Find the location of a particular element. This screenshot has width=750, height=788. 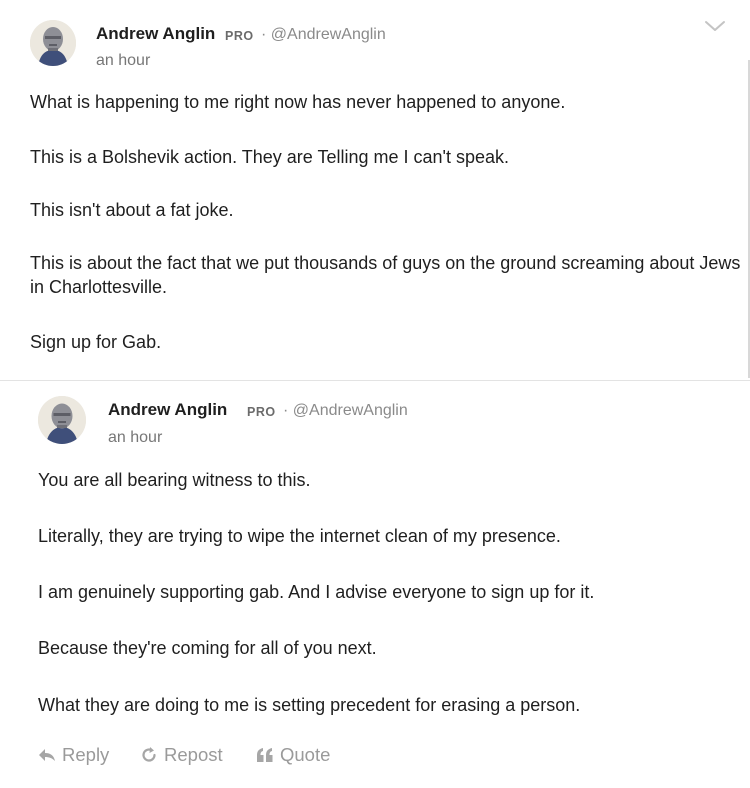

repost-button: Repost is located at coordinates (181, 755).